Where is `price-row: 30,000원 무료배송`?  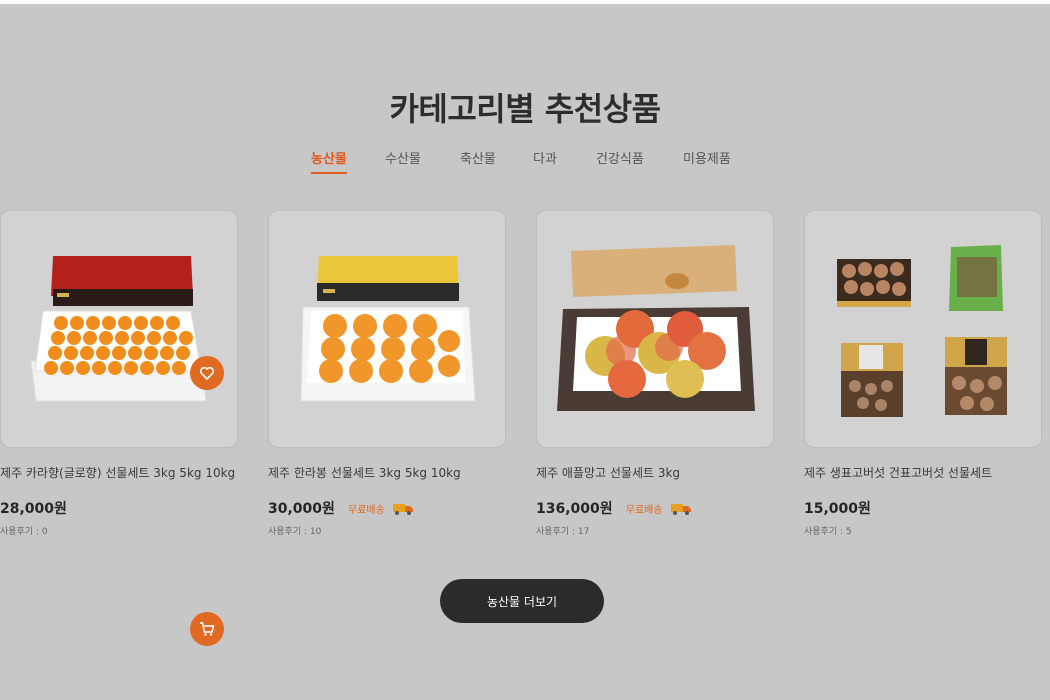 price-row: 30,000원 무료배송 is located at coordinates (340, 508).